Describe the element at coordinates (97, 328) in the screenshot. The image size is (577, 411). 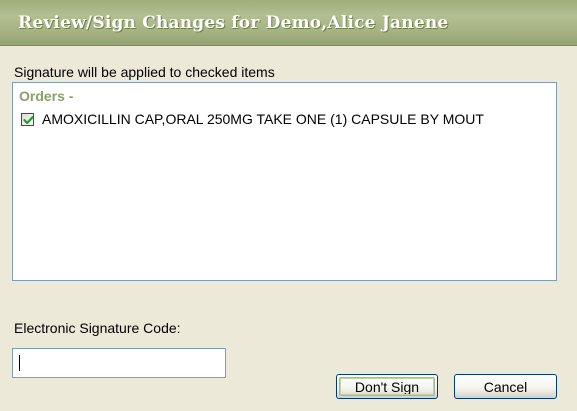
I see `signature-code-label: Electronic Signature Code:` at that location.